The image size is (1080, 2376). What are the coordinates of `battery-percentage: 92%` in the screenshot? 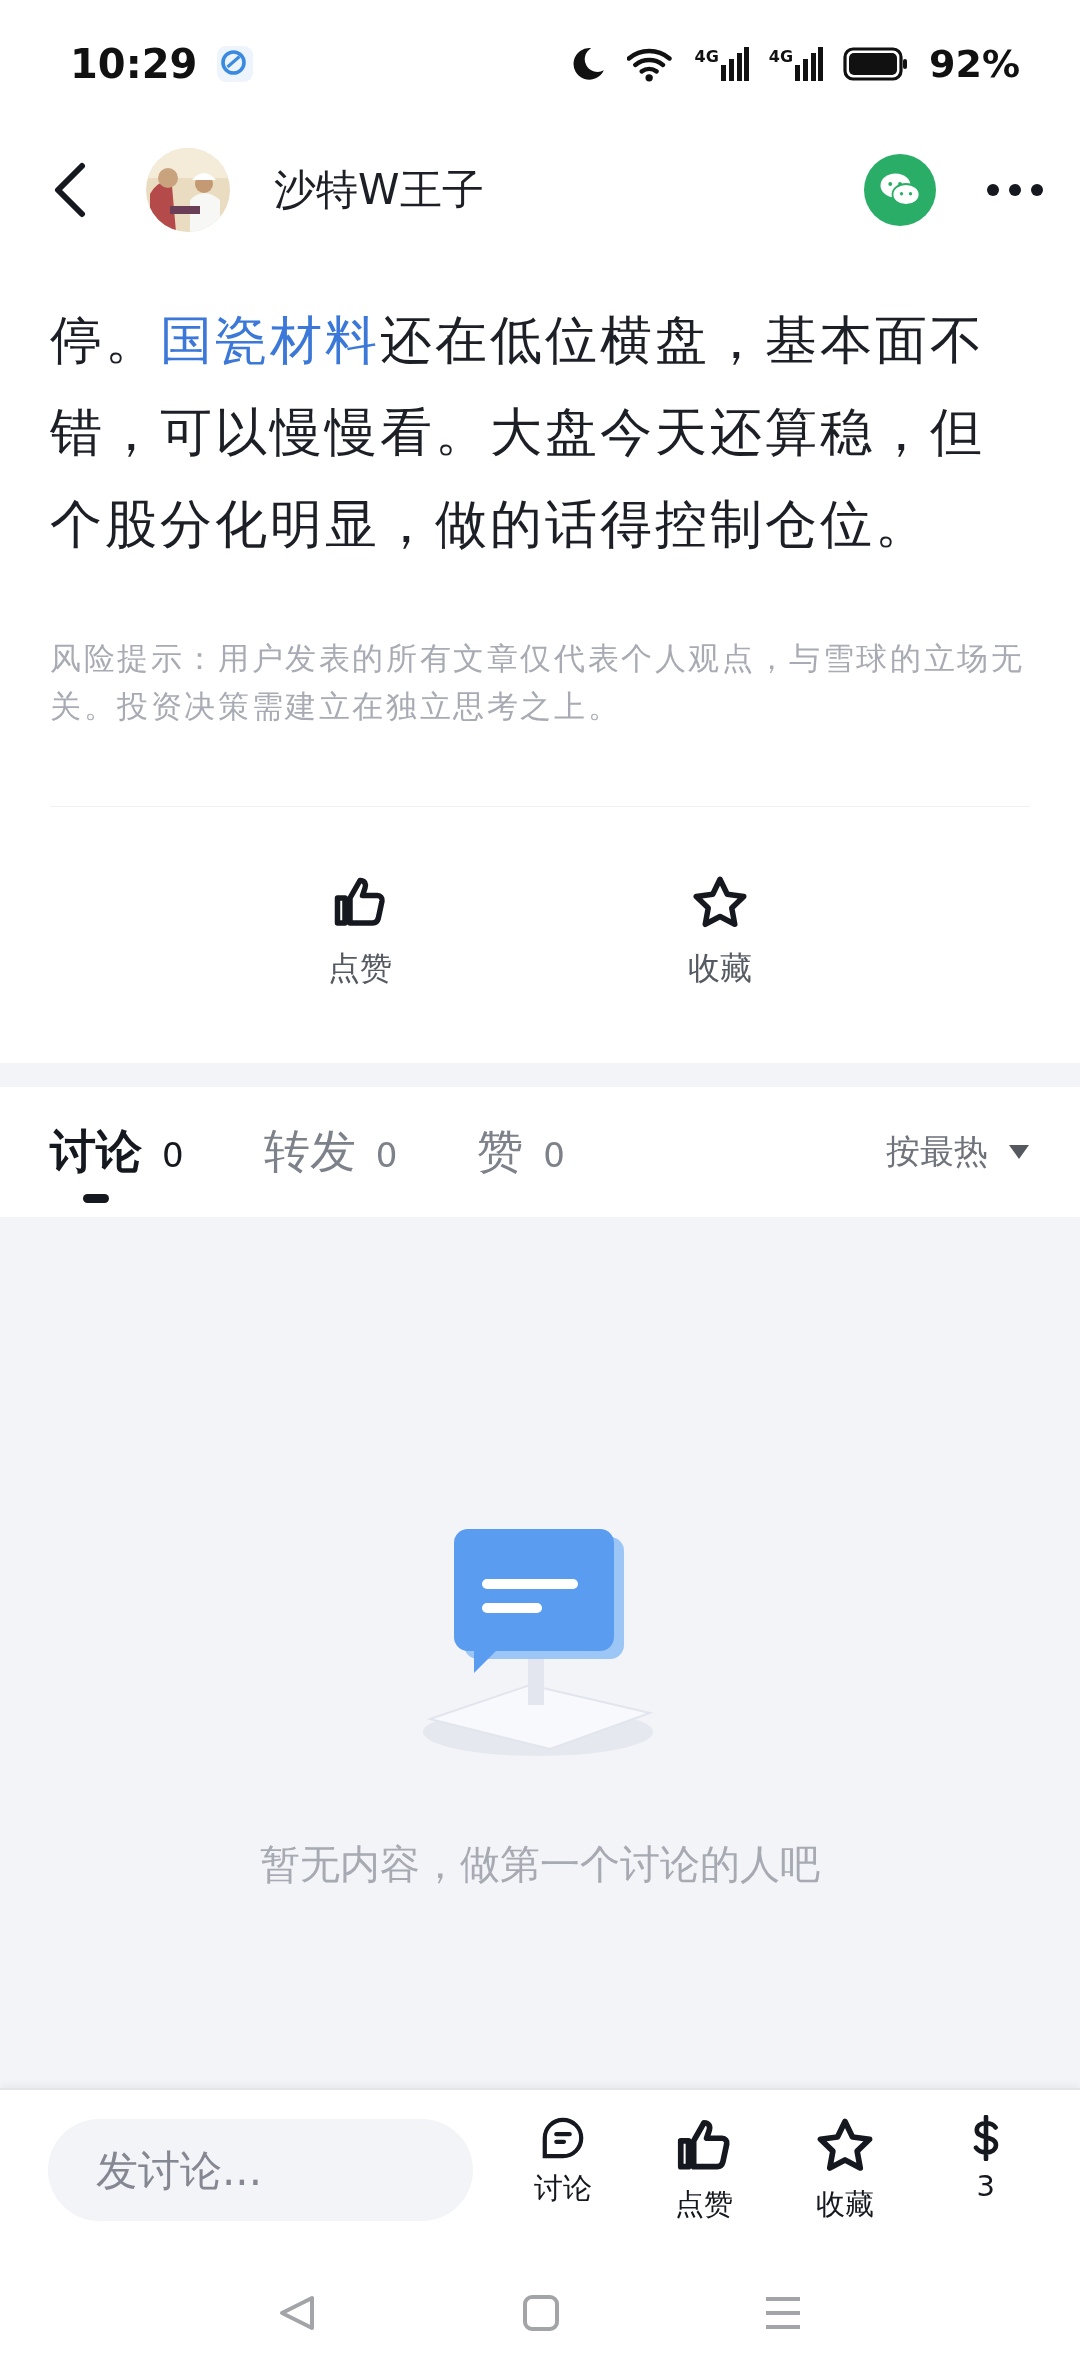 It's located at (974, 64).